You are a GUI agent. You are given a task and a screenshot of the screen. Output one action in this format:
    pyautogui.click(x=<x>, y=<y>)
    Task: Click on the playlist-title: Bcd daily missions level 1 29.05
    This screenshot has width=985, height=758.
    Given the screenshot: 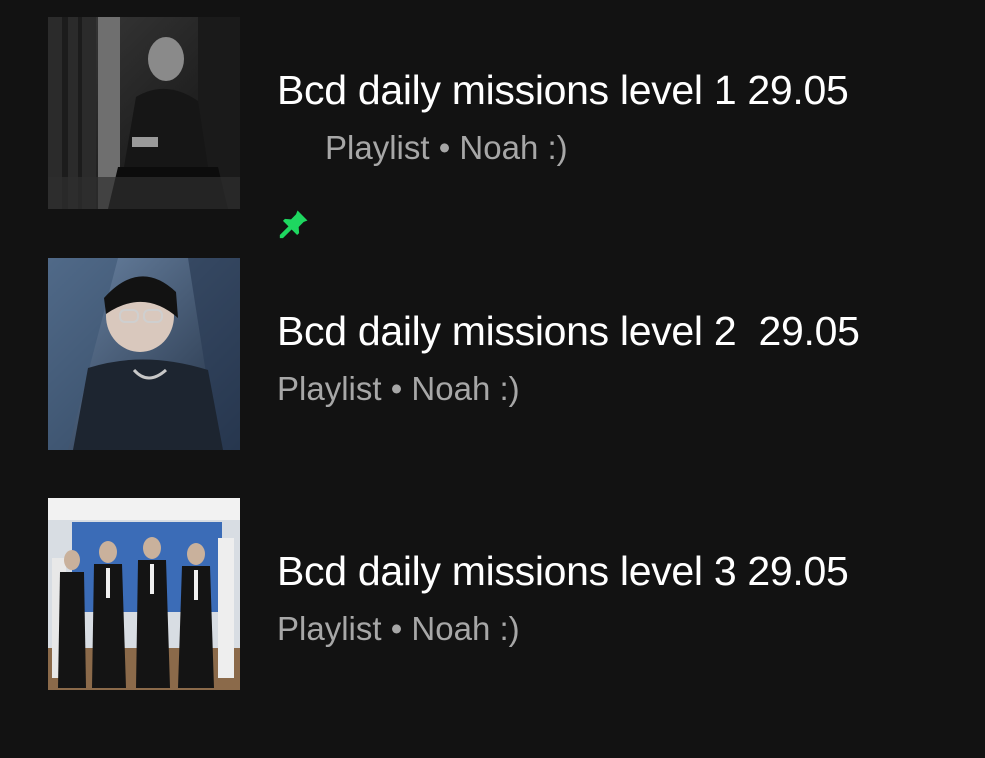 What is the action you would take?
    pyautogui.click(x=563, y=90)
    